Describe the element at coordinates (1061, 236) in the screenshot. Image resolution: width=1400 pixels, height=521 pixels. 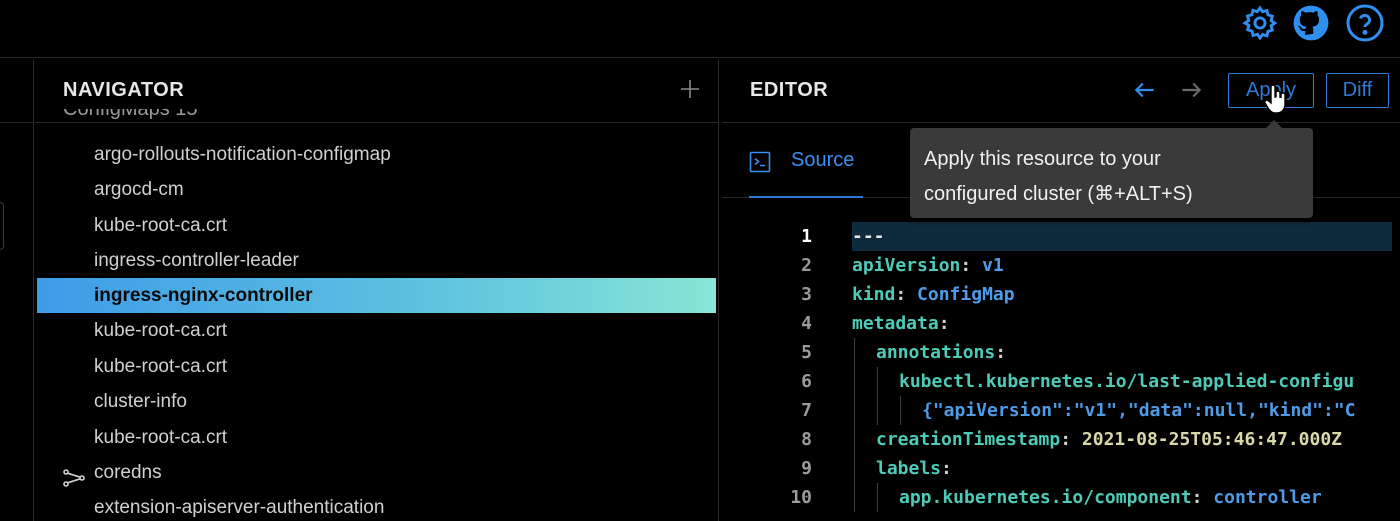
I see `code-line: 1 ---` at that location.